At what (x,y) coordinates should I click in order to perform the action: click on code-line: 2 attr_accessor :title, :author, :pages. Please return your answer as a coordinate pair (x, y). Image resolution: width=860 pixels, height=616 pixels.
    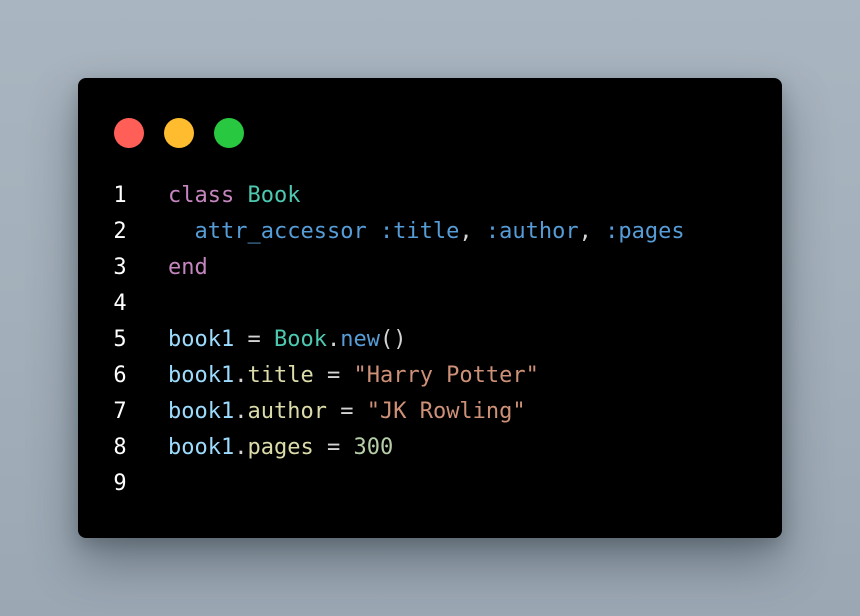
    Looking at the image, I should click on (430, 232).